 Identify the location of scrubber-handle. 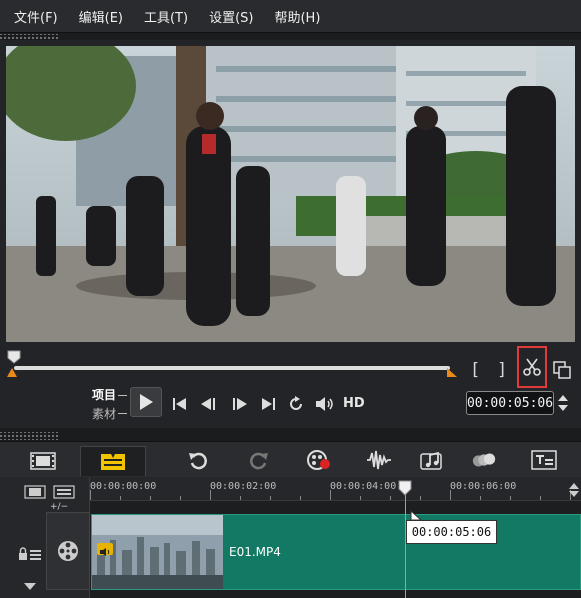
(14, 357).